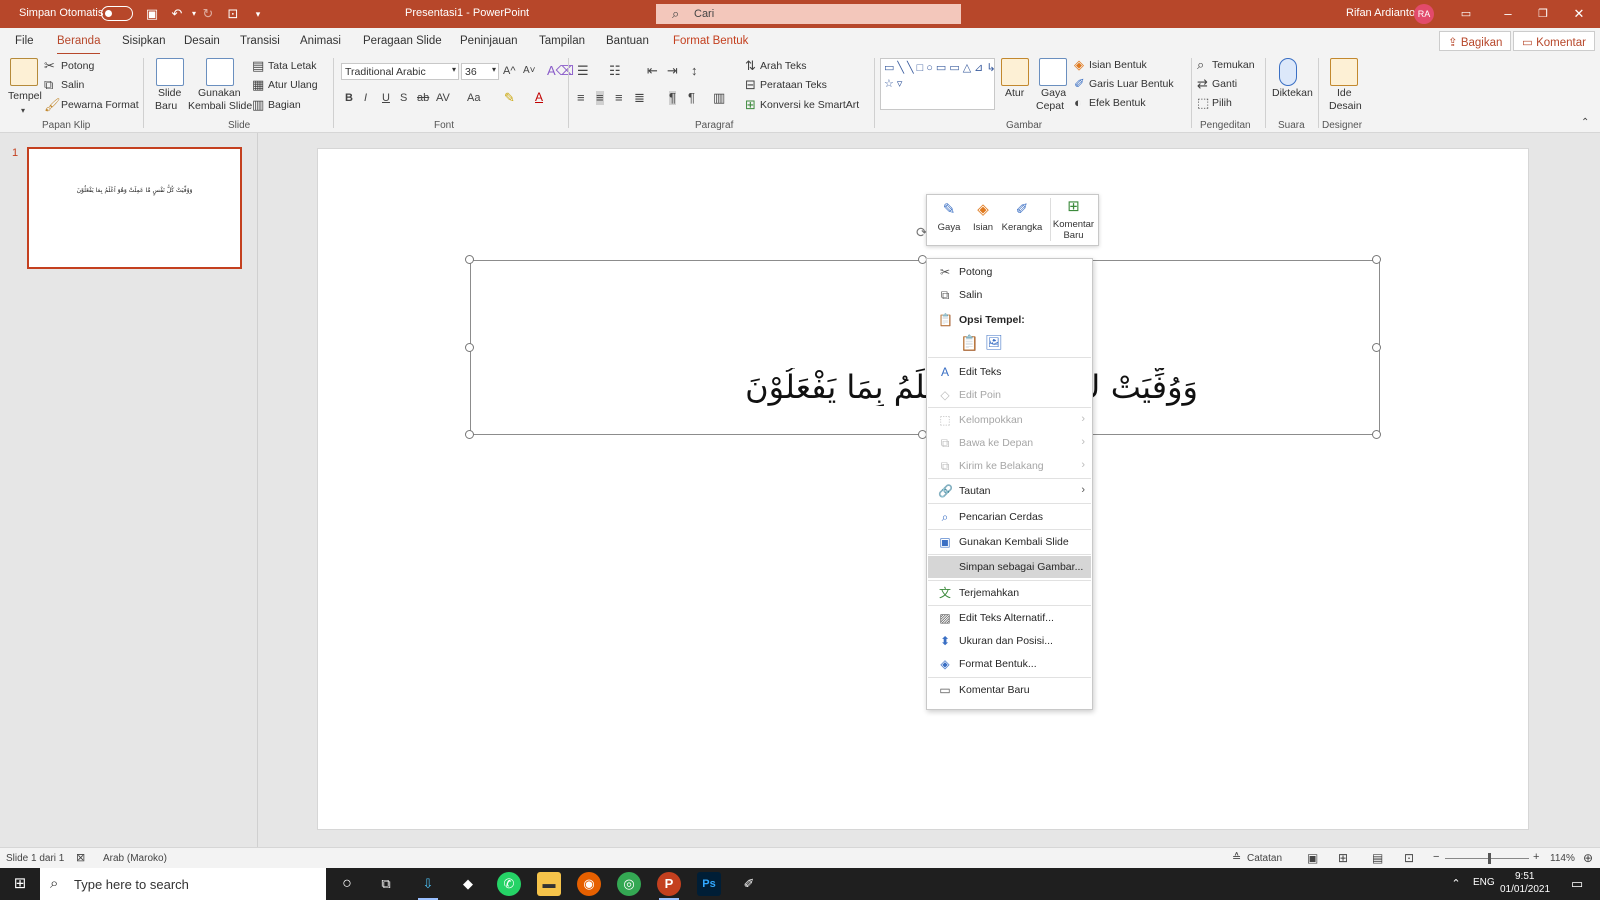  Describe the element at coordinates (1009, 272) in the screenshot. I see `menu-item-cut: ✂ Potong` at that location.